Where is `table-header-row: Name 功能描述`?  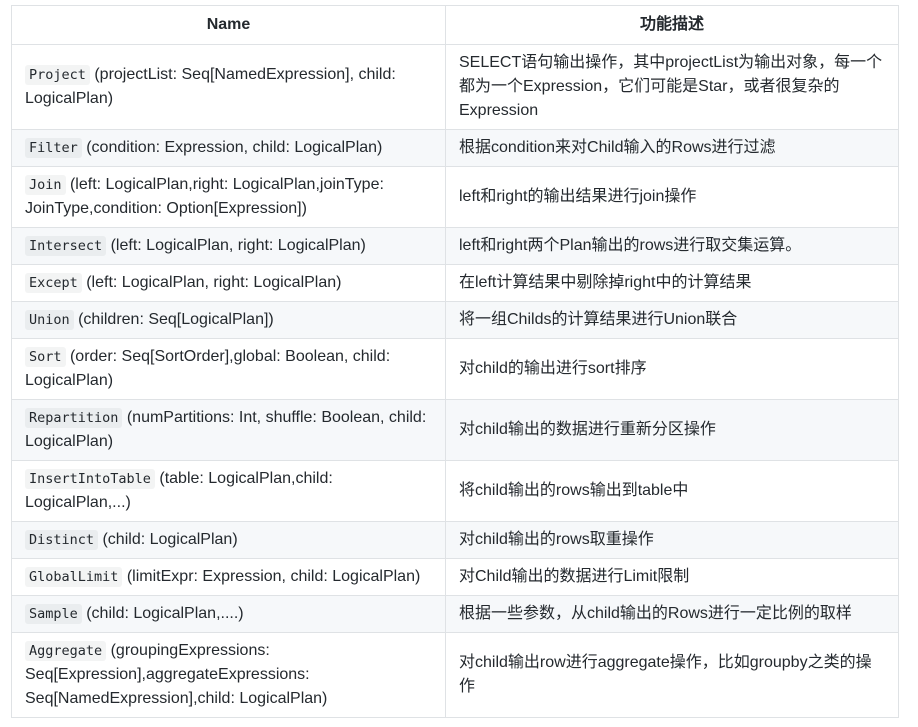 table-header-row: Name 功能描述 is located at coordinates (455, 25).